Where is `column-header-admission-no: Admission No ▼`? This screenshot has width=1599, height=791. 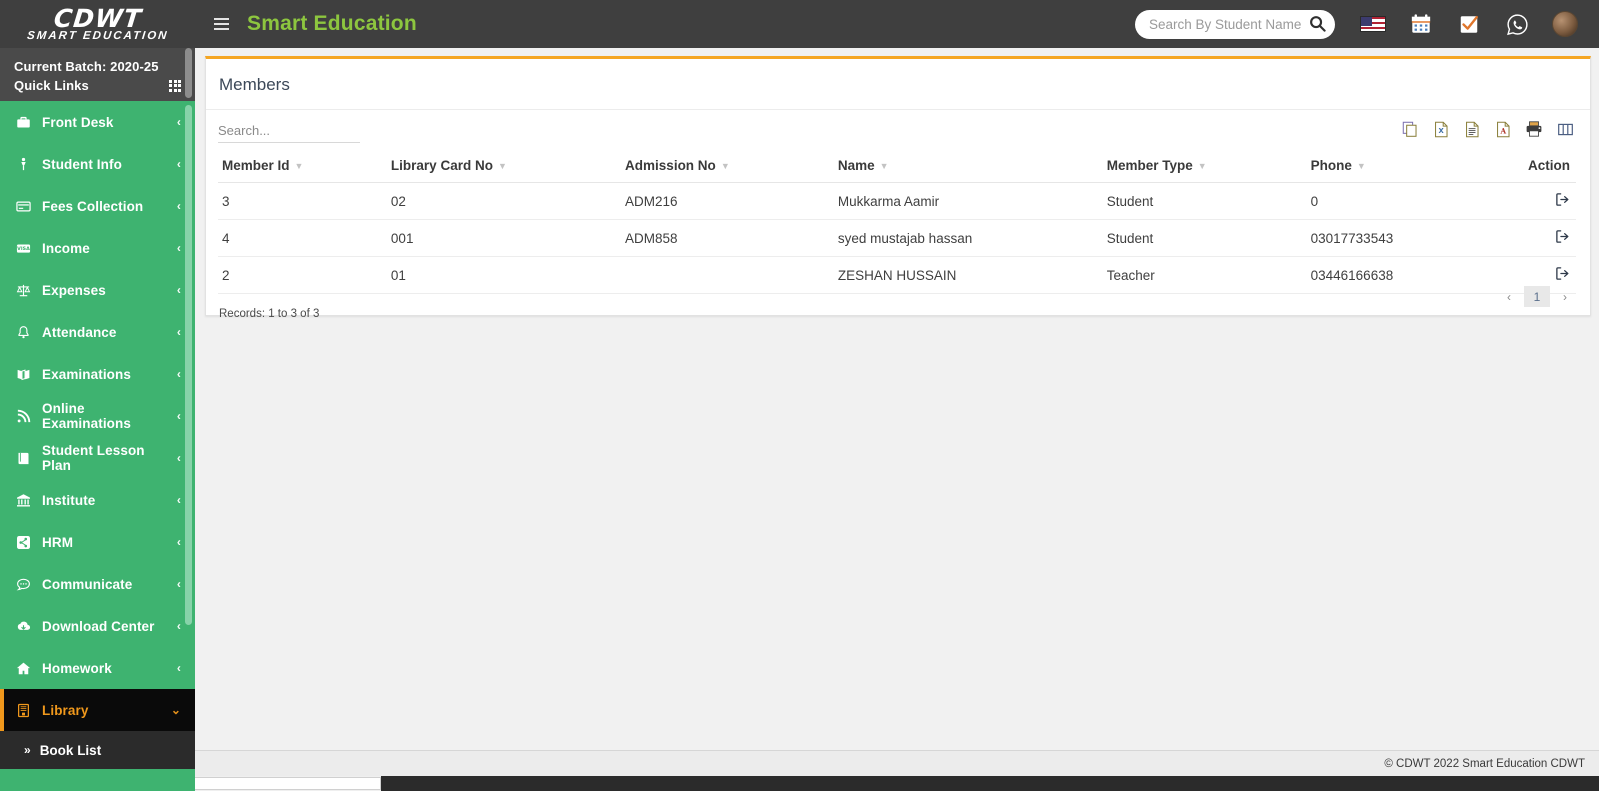
column-header-admission-no: Admission No ▼ is located at coordinates (727, 167).